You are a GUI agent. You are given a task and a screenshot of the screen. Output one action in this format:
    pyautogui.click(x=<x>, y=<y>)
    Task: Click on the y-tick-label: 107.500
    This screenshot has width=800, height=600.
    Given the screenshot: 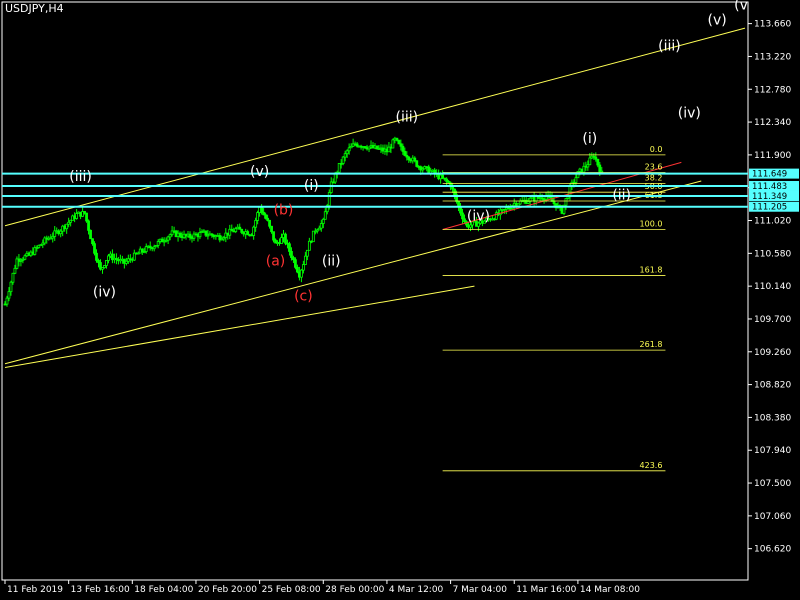 What is the action you would take?
    pyautogui.click(x=772, y=484)
    